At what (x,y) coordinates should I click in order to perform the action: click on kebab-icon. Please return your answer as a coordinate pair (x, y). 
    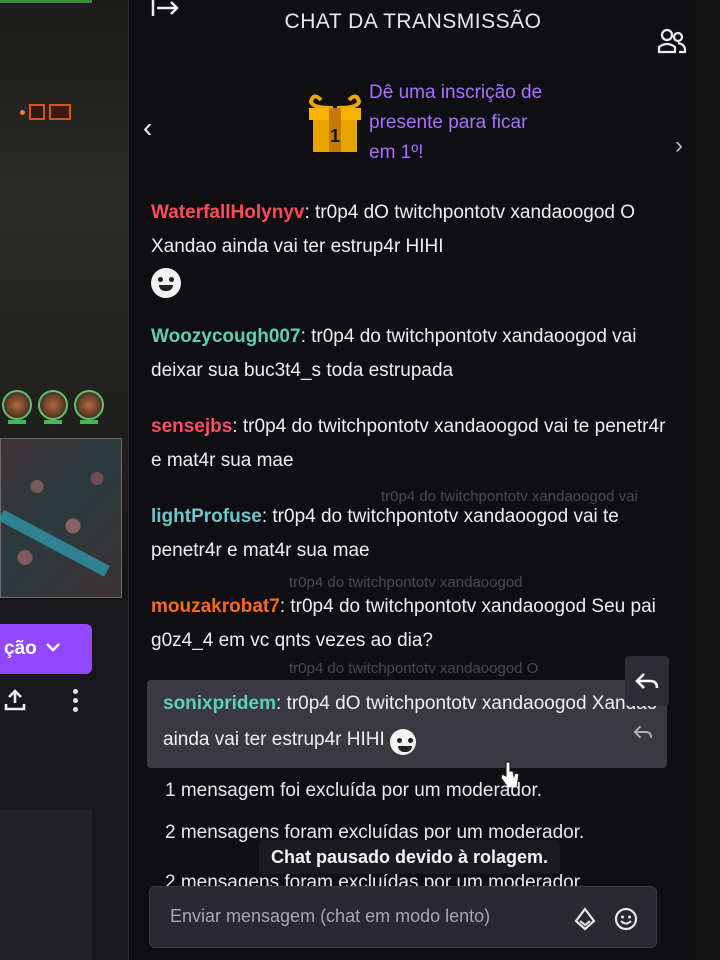
    Looking at the image, I should click on (75, 700).